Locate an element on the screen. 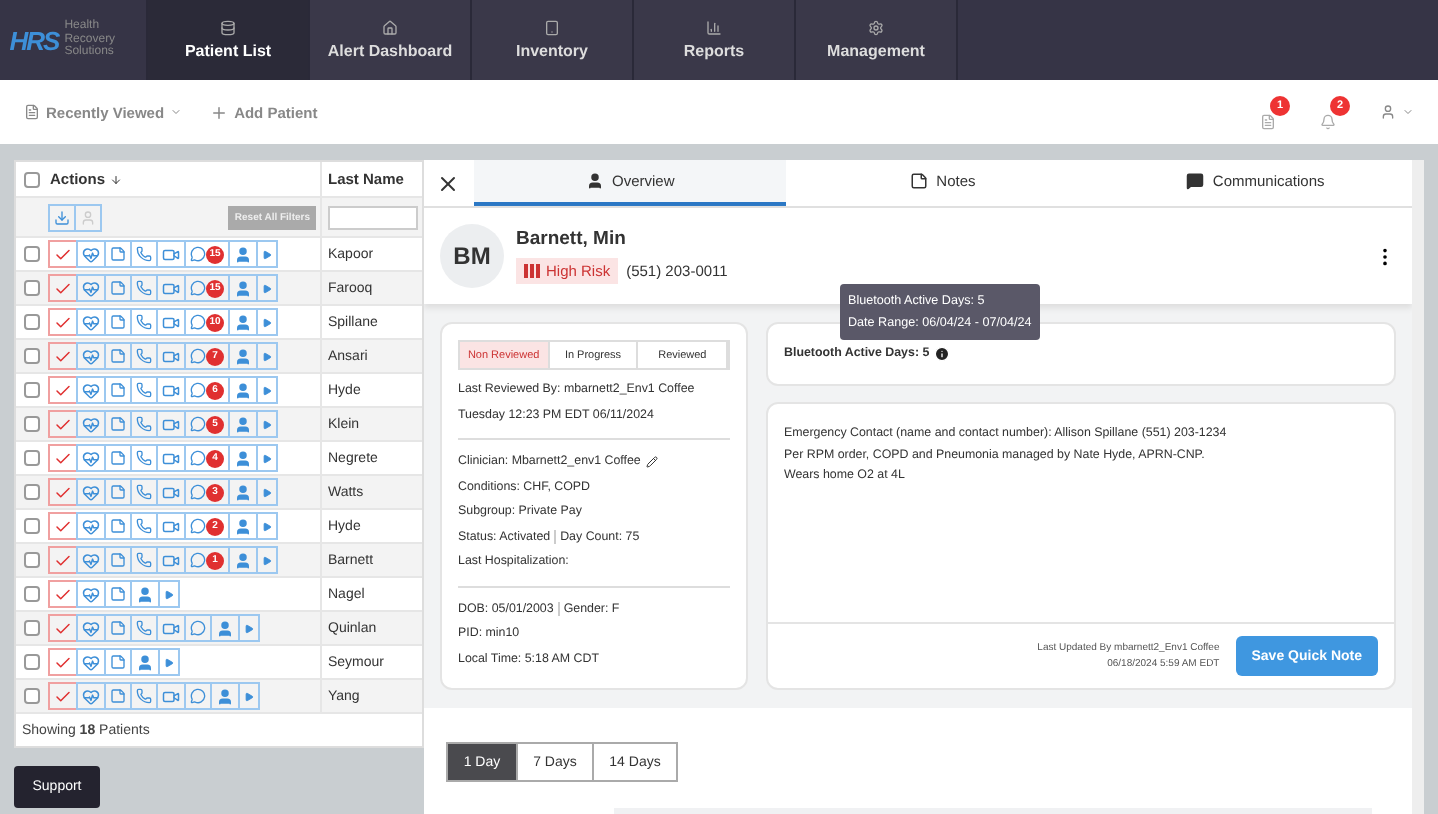 This screenshot has width=1438, height=814. nav-tab: Alert Dashboard is located at coordinates (391, 40).